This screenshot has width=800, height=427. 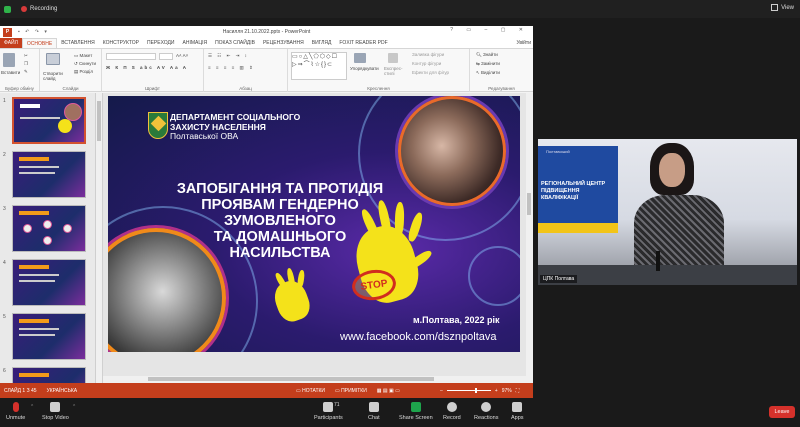 What do you see at coordinates (152, 88) in the screenshot?
I see `group-label-font: Шрифт` at bounding box center [152, 88].